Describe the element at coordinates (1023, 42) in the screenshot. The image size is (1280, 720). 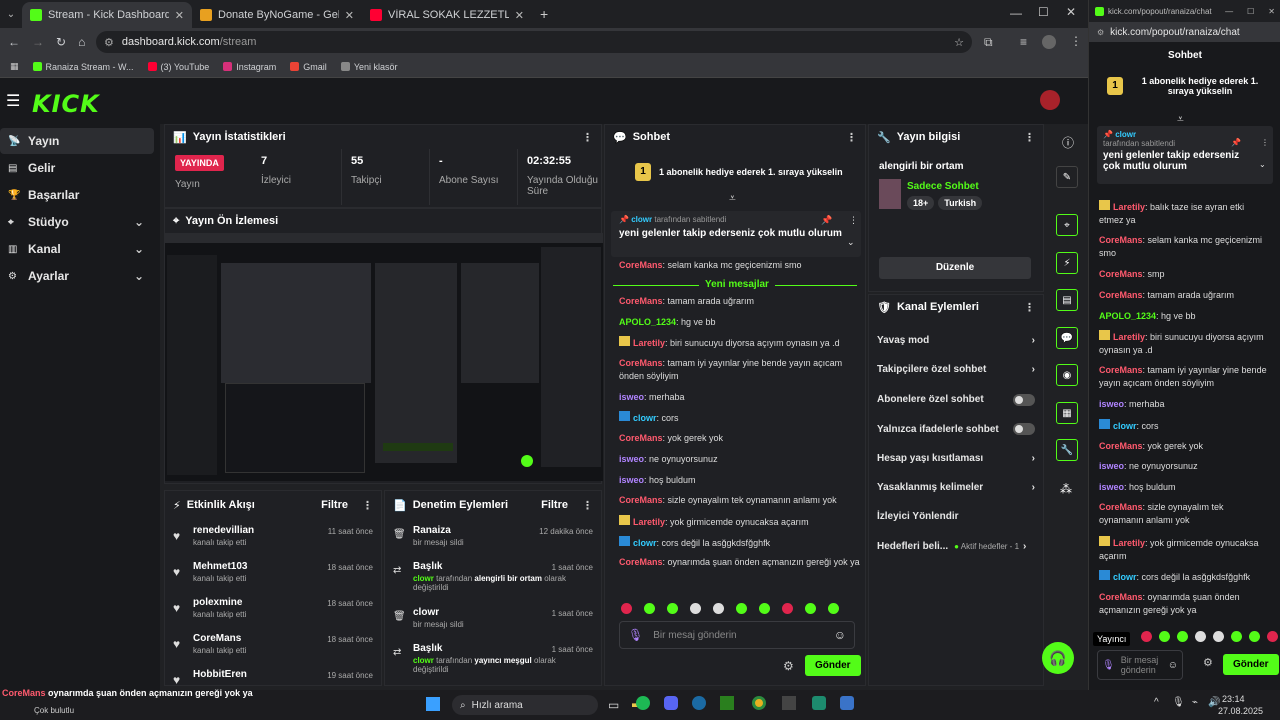
I see `media-icon: ≡` at that location.